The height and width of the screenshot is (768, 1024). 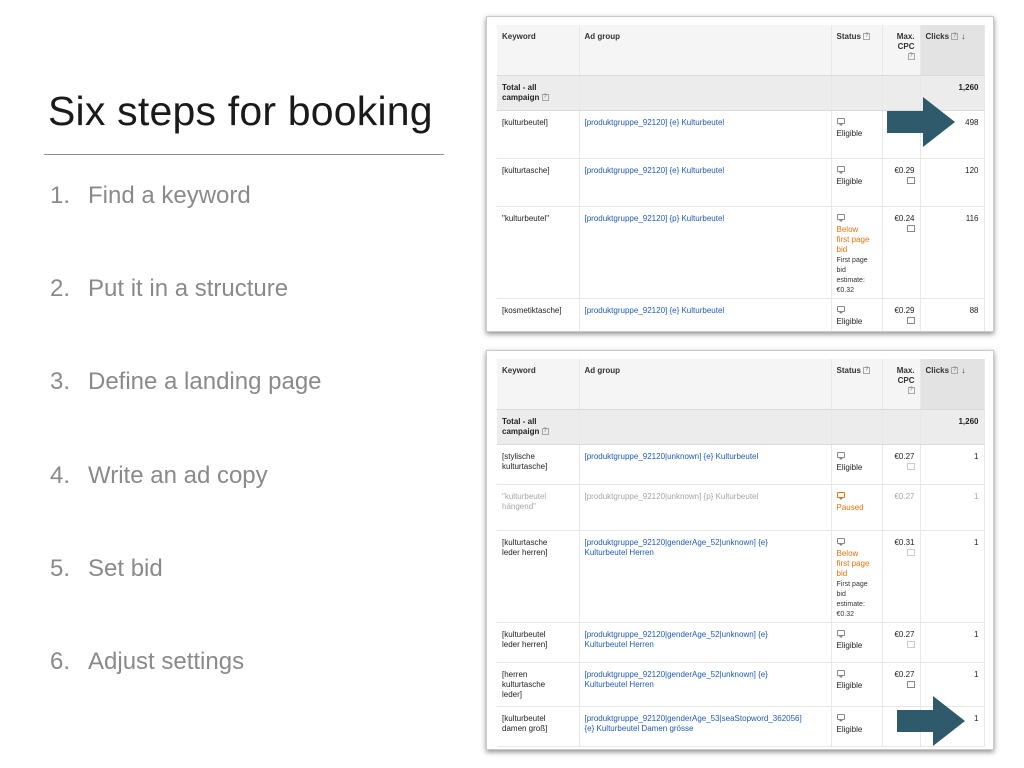 I want to click on step-item: 2. Put it in a structure, so click(x=250, y=289).